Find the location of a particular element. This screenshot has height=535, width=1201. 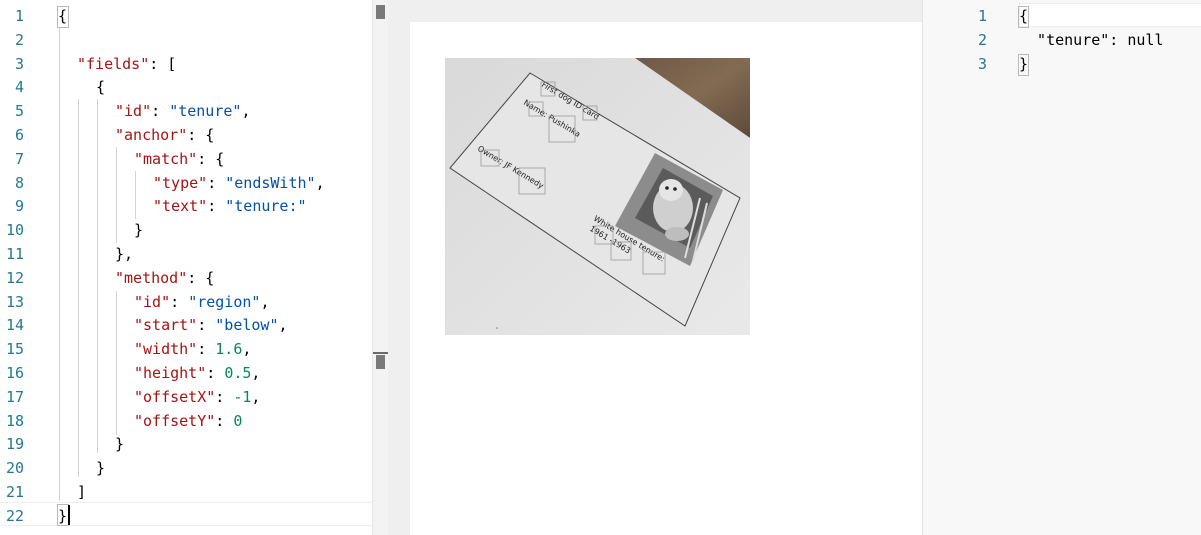

code-token: "offsetY" is located at coordinates (175, 420).